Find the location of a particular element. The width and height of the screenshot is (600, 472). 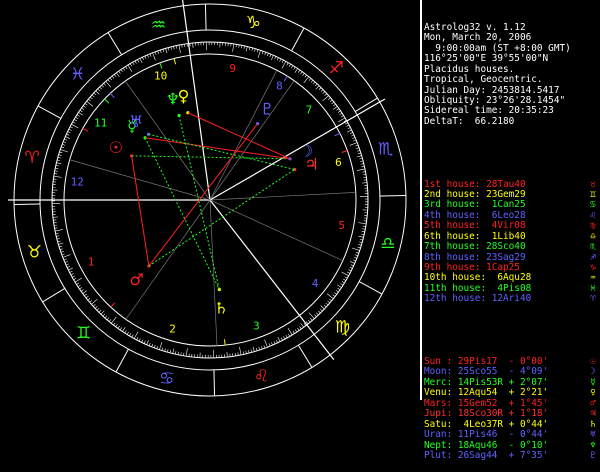

aspect-line is located at coordinates (140, 211).